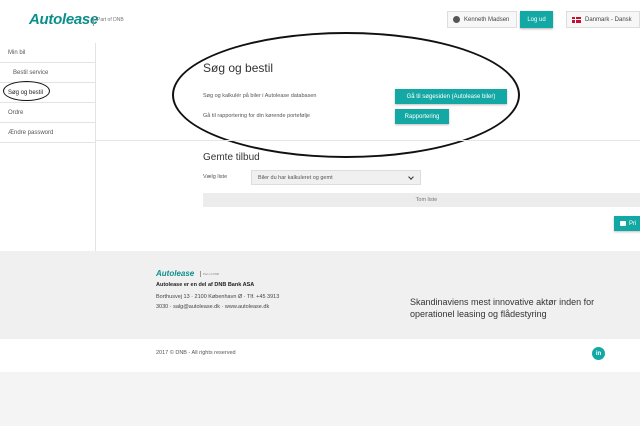 The width and height of the screenshot is (640, 426). What do you see at coordinates (47, 53) in the screenshot?
I see `sidebar-item-min-bil: Min bil` at bounding box center [47, 53].